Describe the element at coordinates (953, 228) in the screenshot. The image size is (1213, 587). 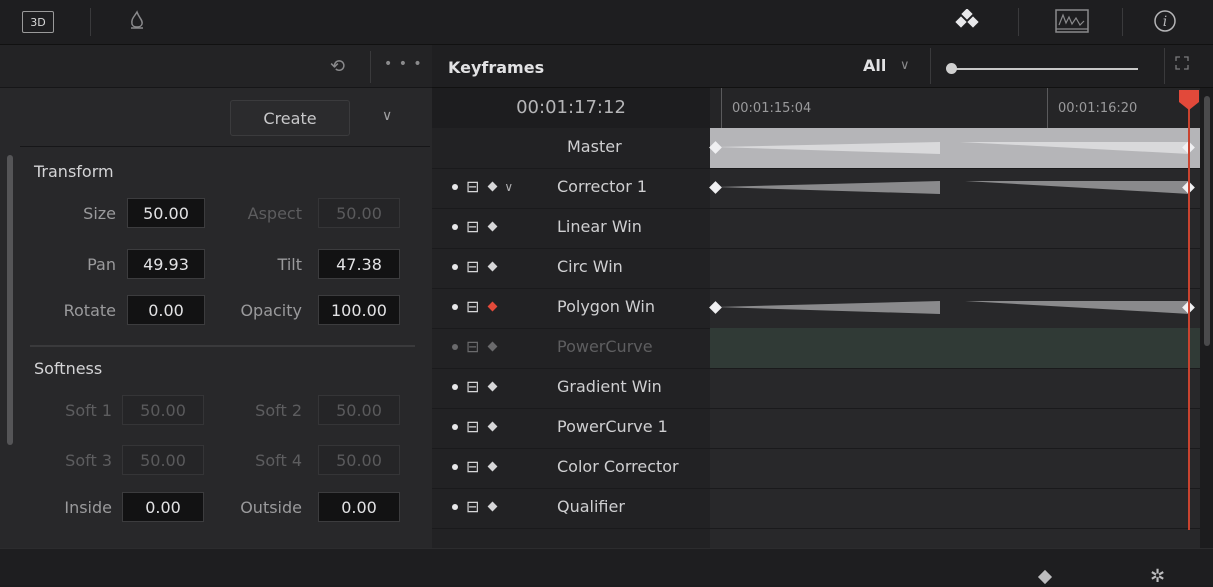
I see `keyframe-curves` at that location.